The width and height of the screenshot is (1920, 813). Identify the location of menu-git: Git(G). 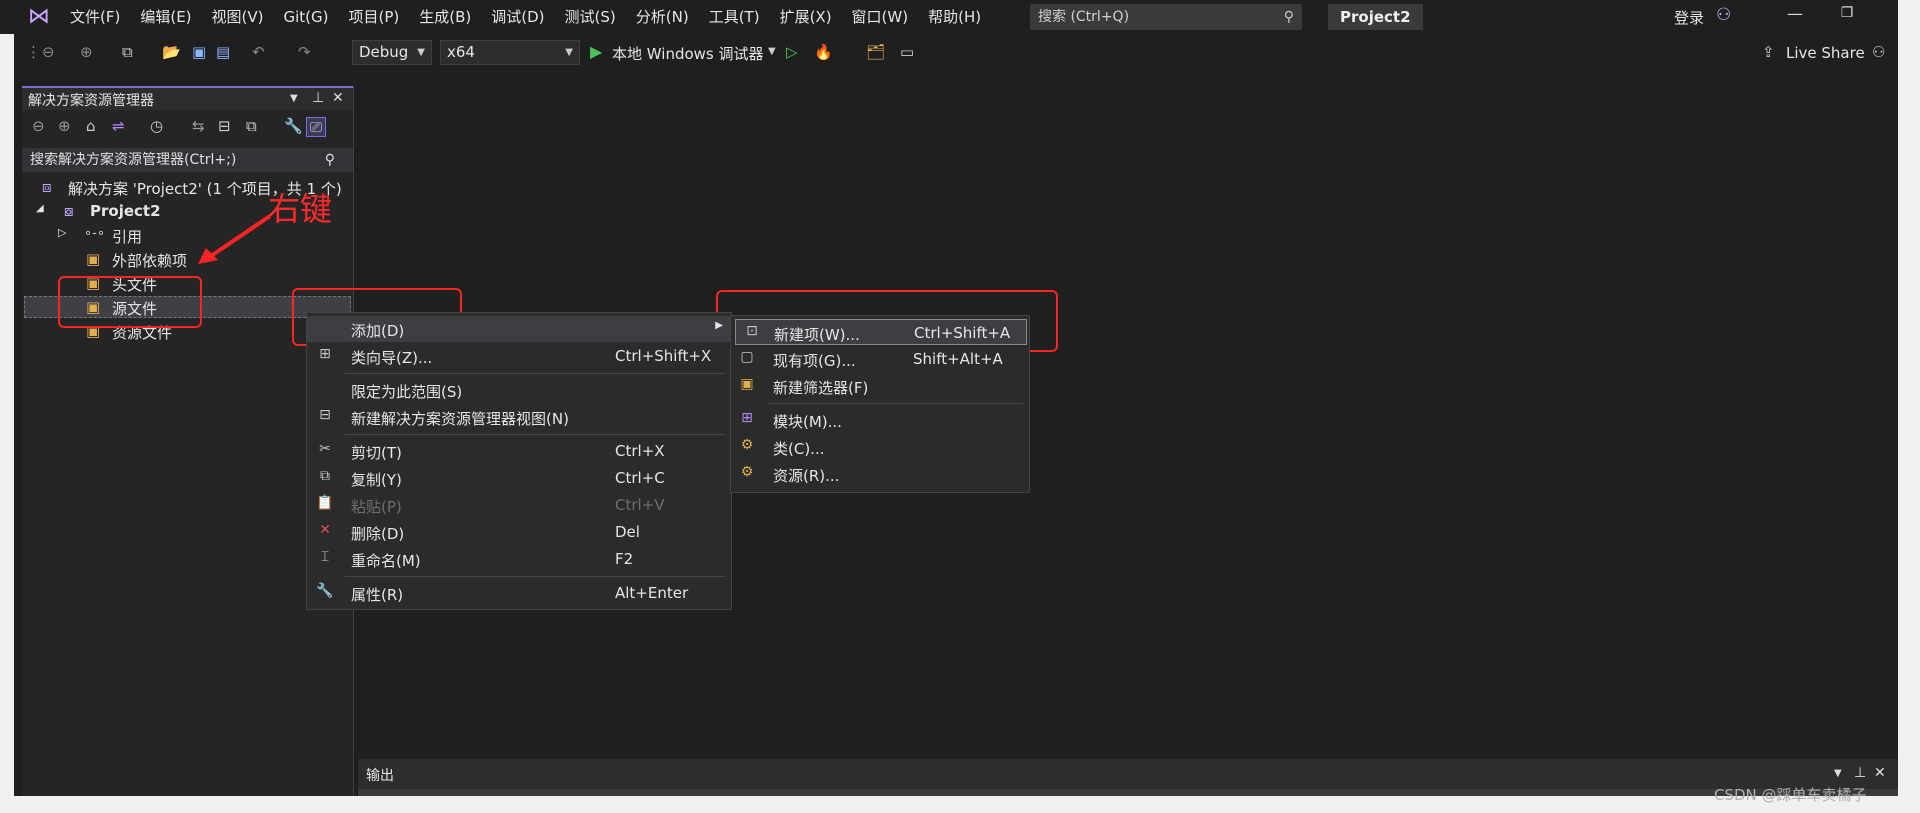
(306, 17).